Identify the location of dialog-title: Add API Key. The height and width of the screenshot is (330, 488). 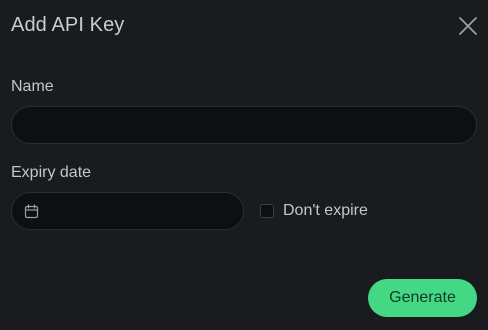
(68, 25).